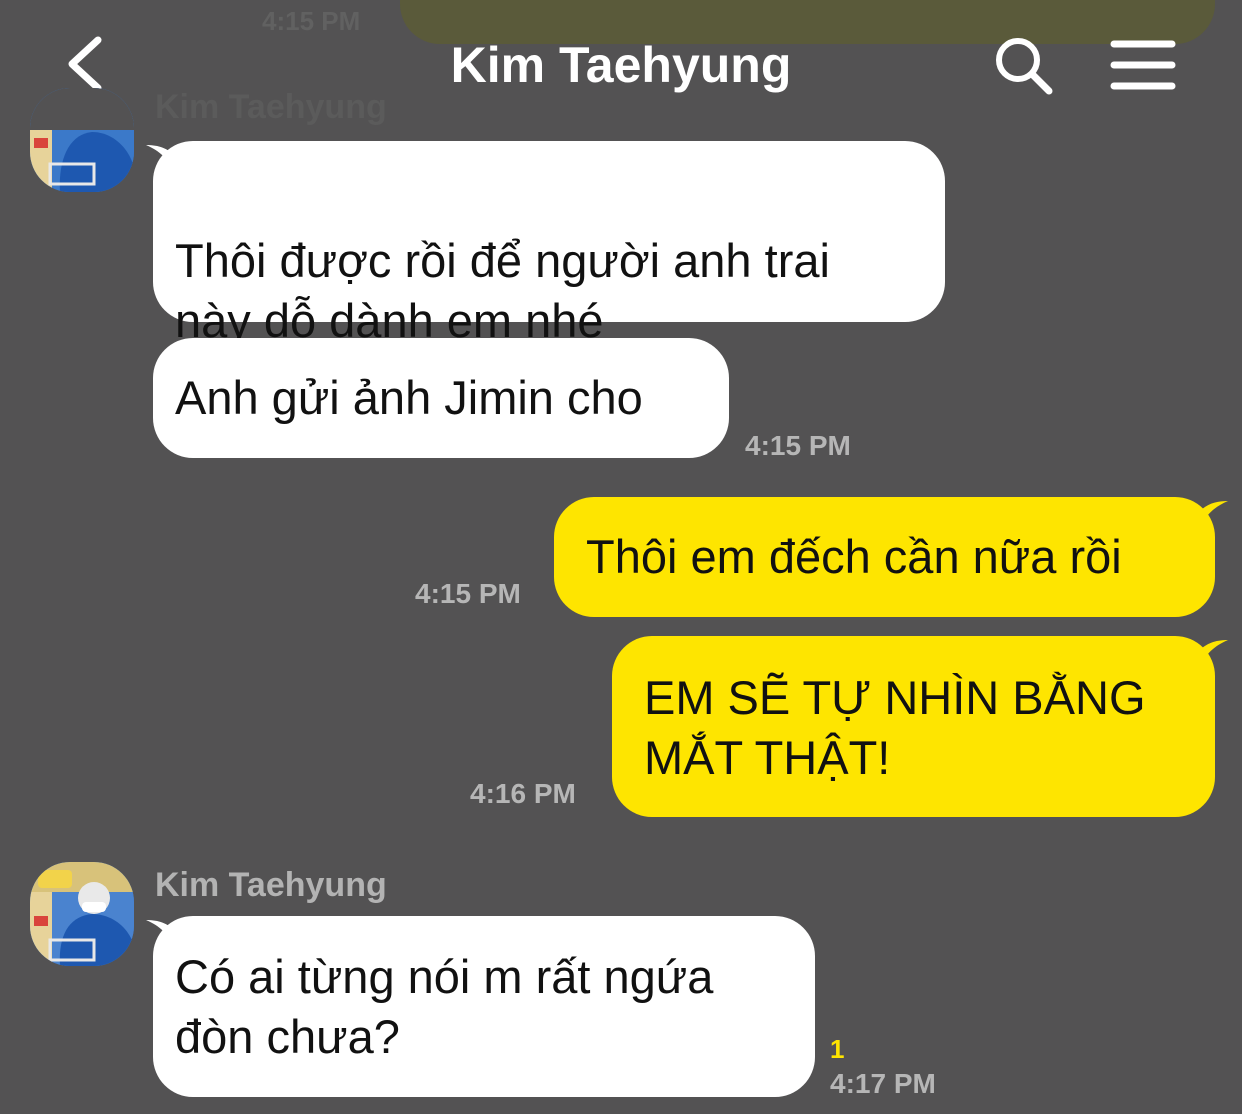  I want to click on message-timestamp: 4:17 PM, so click(883, 1083).